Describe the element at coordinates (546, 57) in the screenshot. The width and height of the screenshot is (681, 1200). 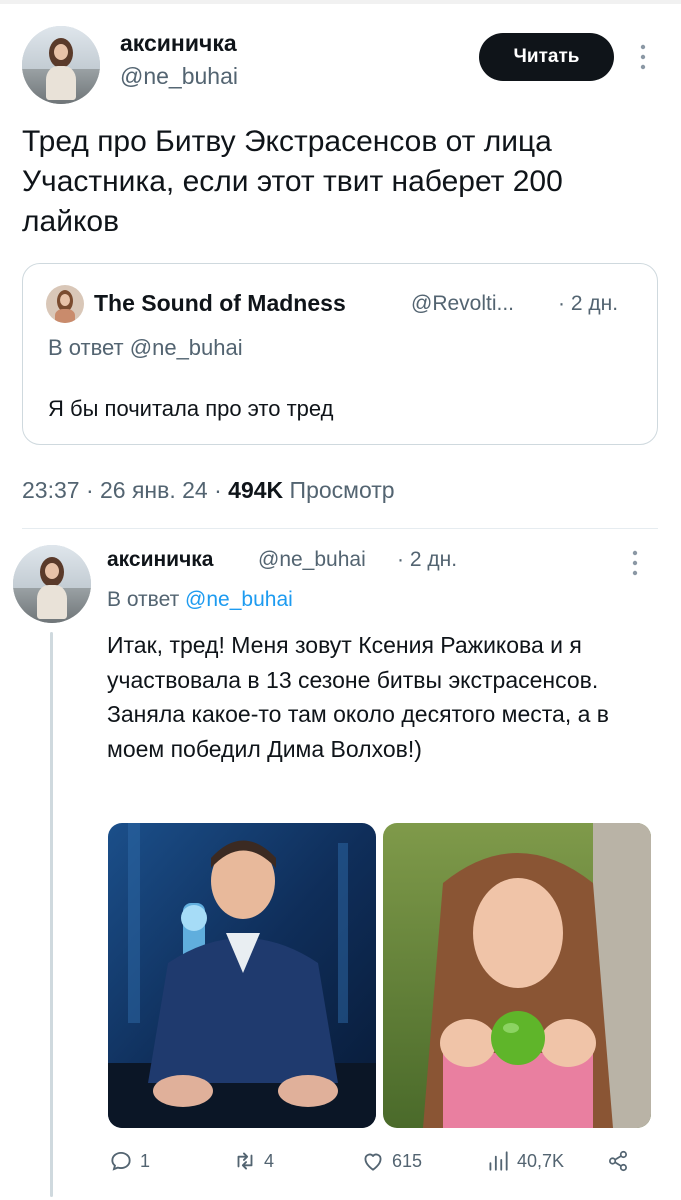
I see `follow-button: Читать` at that location.